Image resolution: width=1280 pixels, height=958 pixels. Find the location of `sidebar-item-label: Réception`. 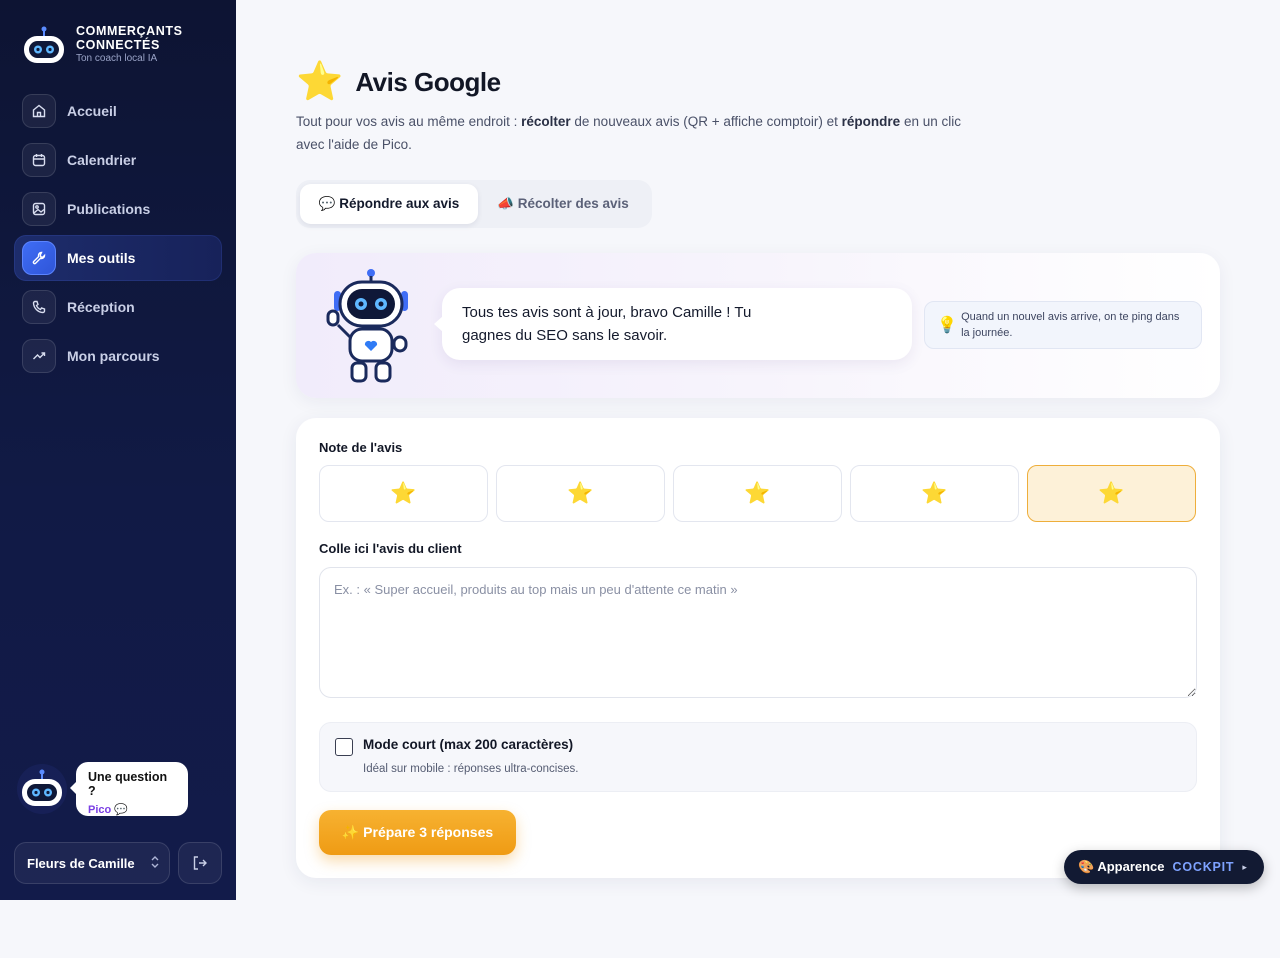

sidebar-item-label: Réception is located at coordinates (101, 307).